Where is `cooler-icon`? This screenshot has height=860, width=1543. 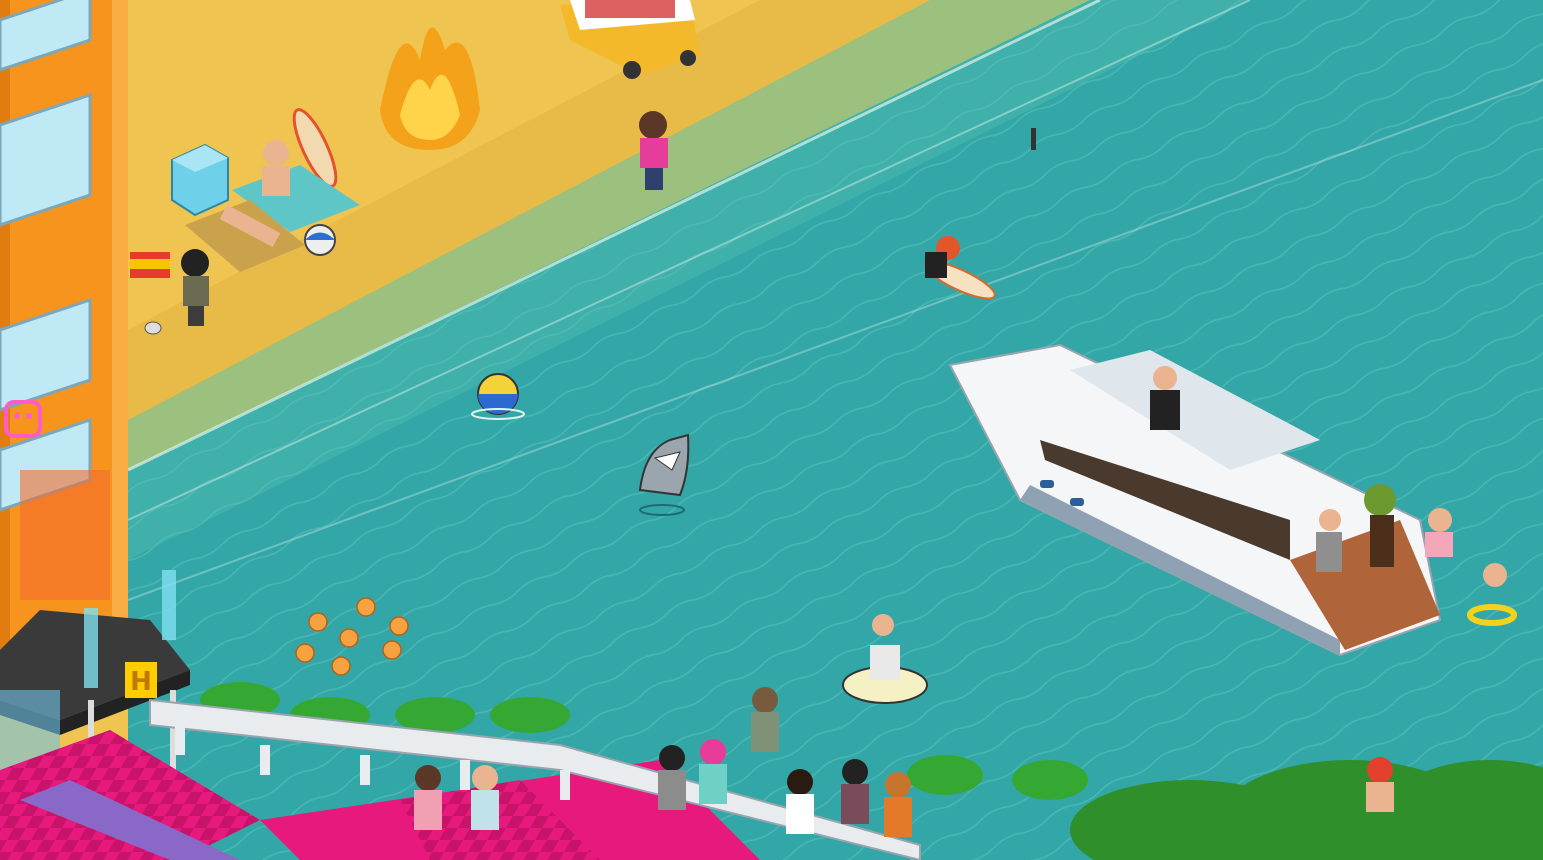 cooler-icon is located at coordinates (200, 180).